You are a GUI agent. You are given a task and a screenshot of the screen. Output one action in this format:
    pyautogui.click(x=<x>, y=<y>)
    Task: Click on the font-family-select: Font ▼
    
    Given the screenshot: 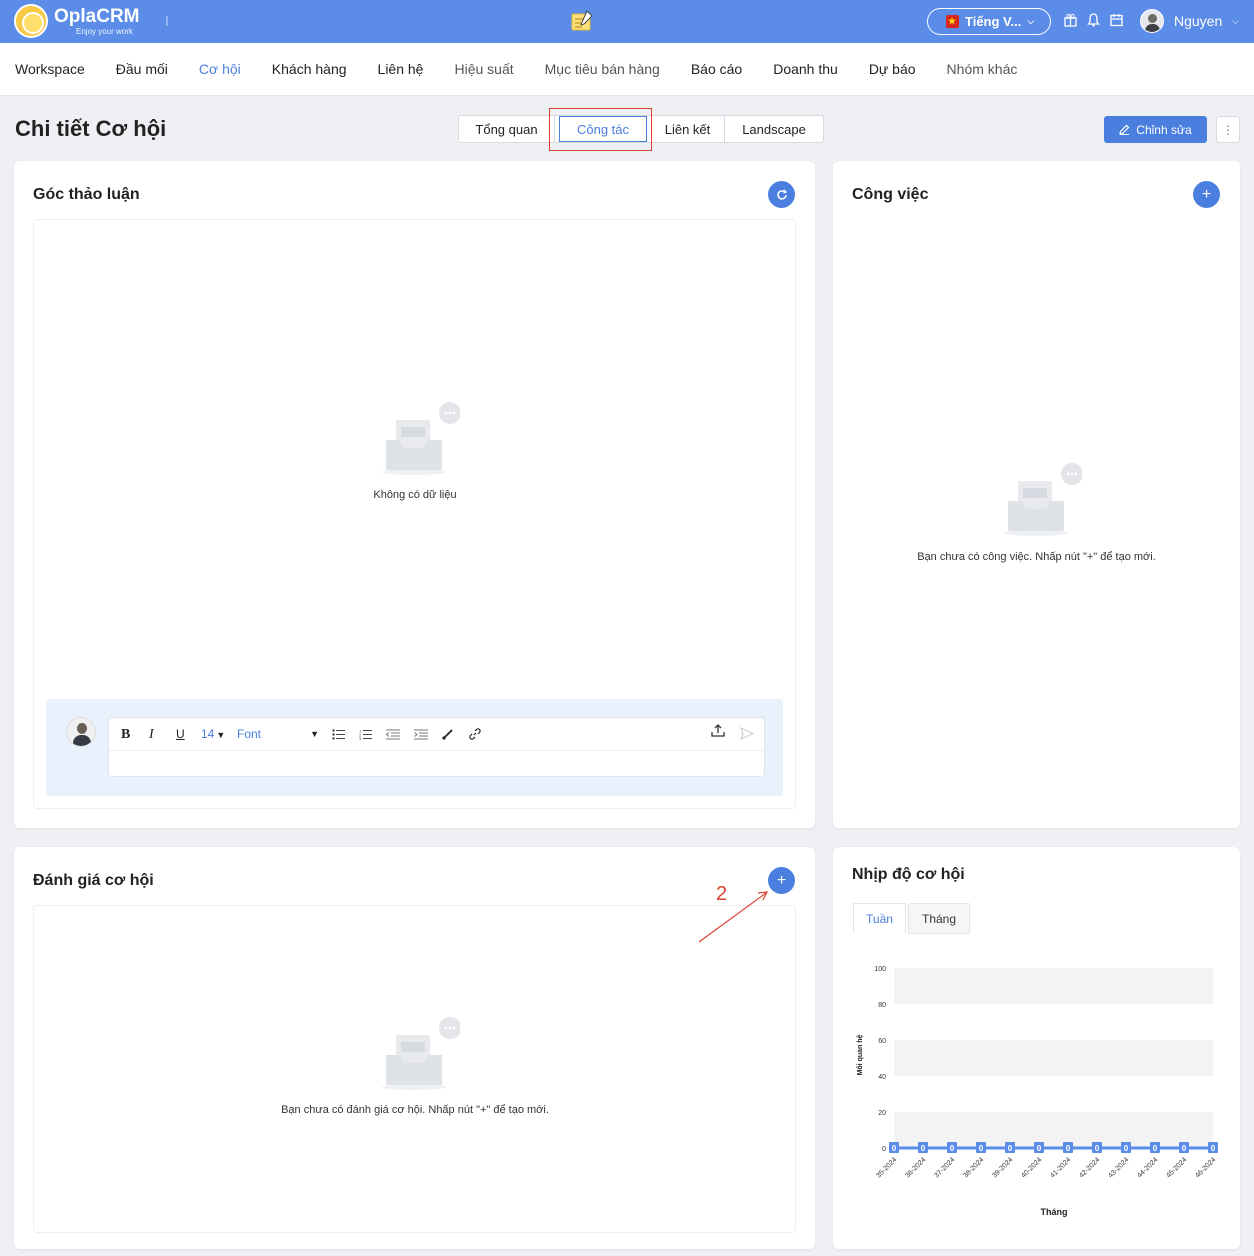 What is the action you would take?
    pyautogui.click(x=278, y=734)
    